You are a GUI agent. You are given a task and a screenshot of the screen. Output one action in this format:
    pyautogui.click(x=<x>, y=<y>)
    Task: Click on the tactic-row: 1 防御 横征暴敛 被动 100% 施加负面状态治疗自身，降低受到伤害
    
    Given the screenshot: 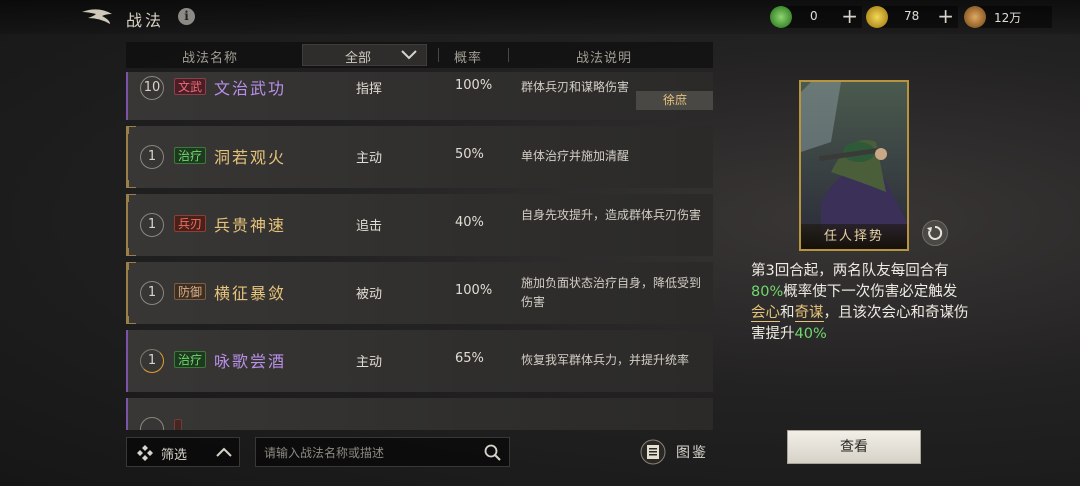 What is the action you would take?
    pyautogui.click(x=419, y=293)
    